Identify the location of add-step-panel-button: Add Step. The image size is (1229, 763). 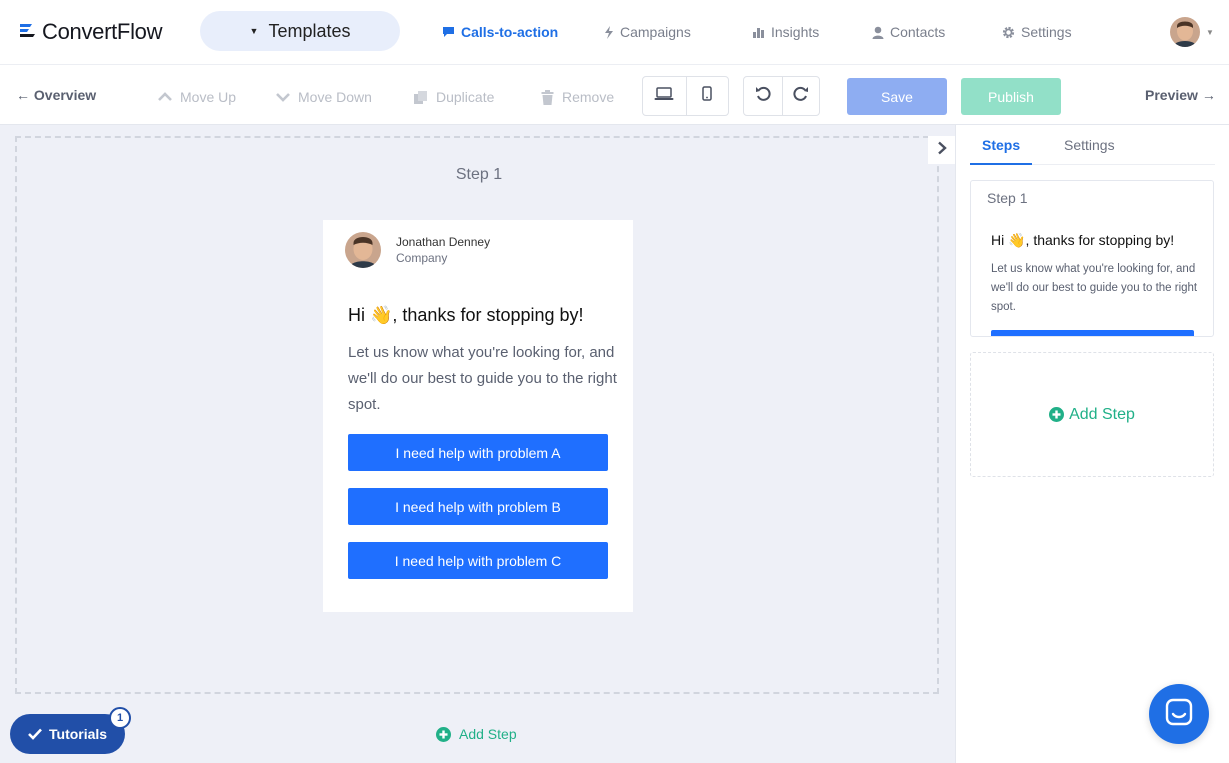
(1092, 414).